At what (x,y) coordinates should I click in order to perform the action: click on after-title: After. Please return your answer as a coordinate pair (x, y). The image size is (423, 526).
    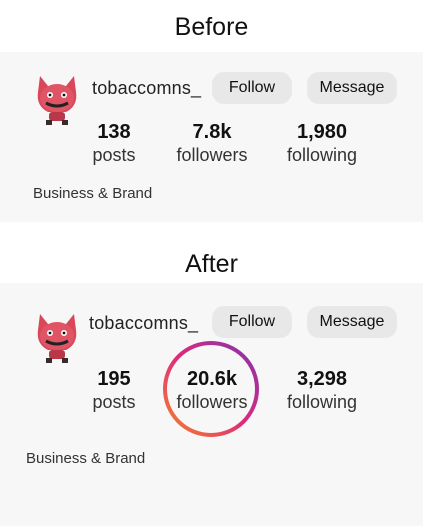
    Looking at the image, I should click on (211, 264).